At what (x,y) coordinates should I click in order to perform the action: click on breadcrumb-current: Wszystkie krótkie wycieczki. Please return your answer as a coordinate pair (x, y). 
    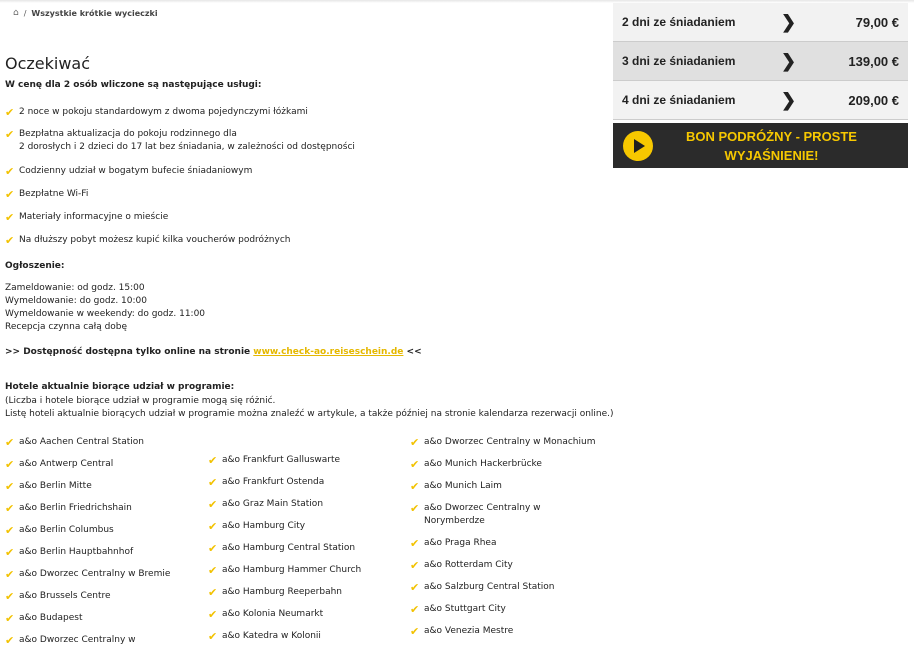
    Looking at the image, I should click on (94, 13).